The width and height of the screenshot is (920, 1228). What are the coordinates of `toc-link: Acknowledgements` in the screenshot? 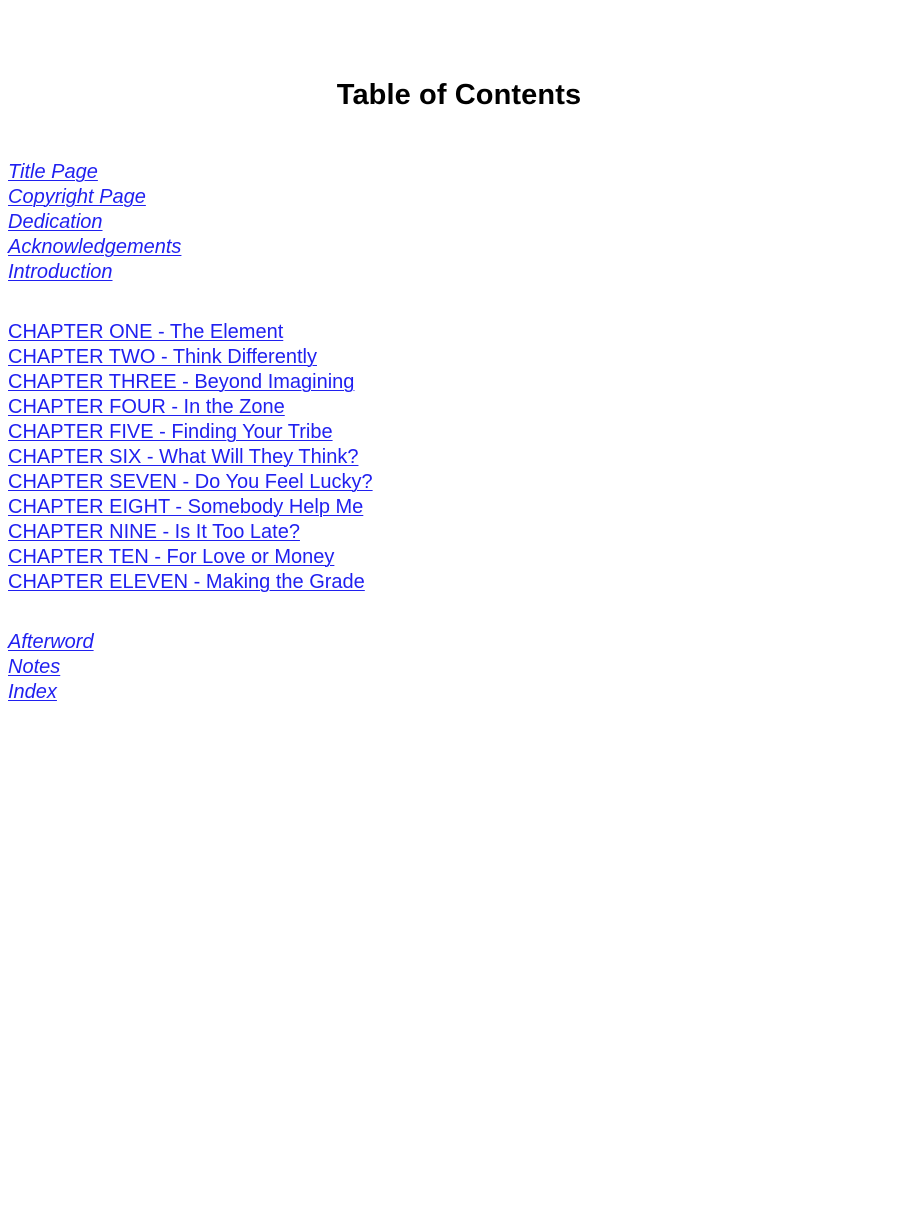 It's located at (94, 247).